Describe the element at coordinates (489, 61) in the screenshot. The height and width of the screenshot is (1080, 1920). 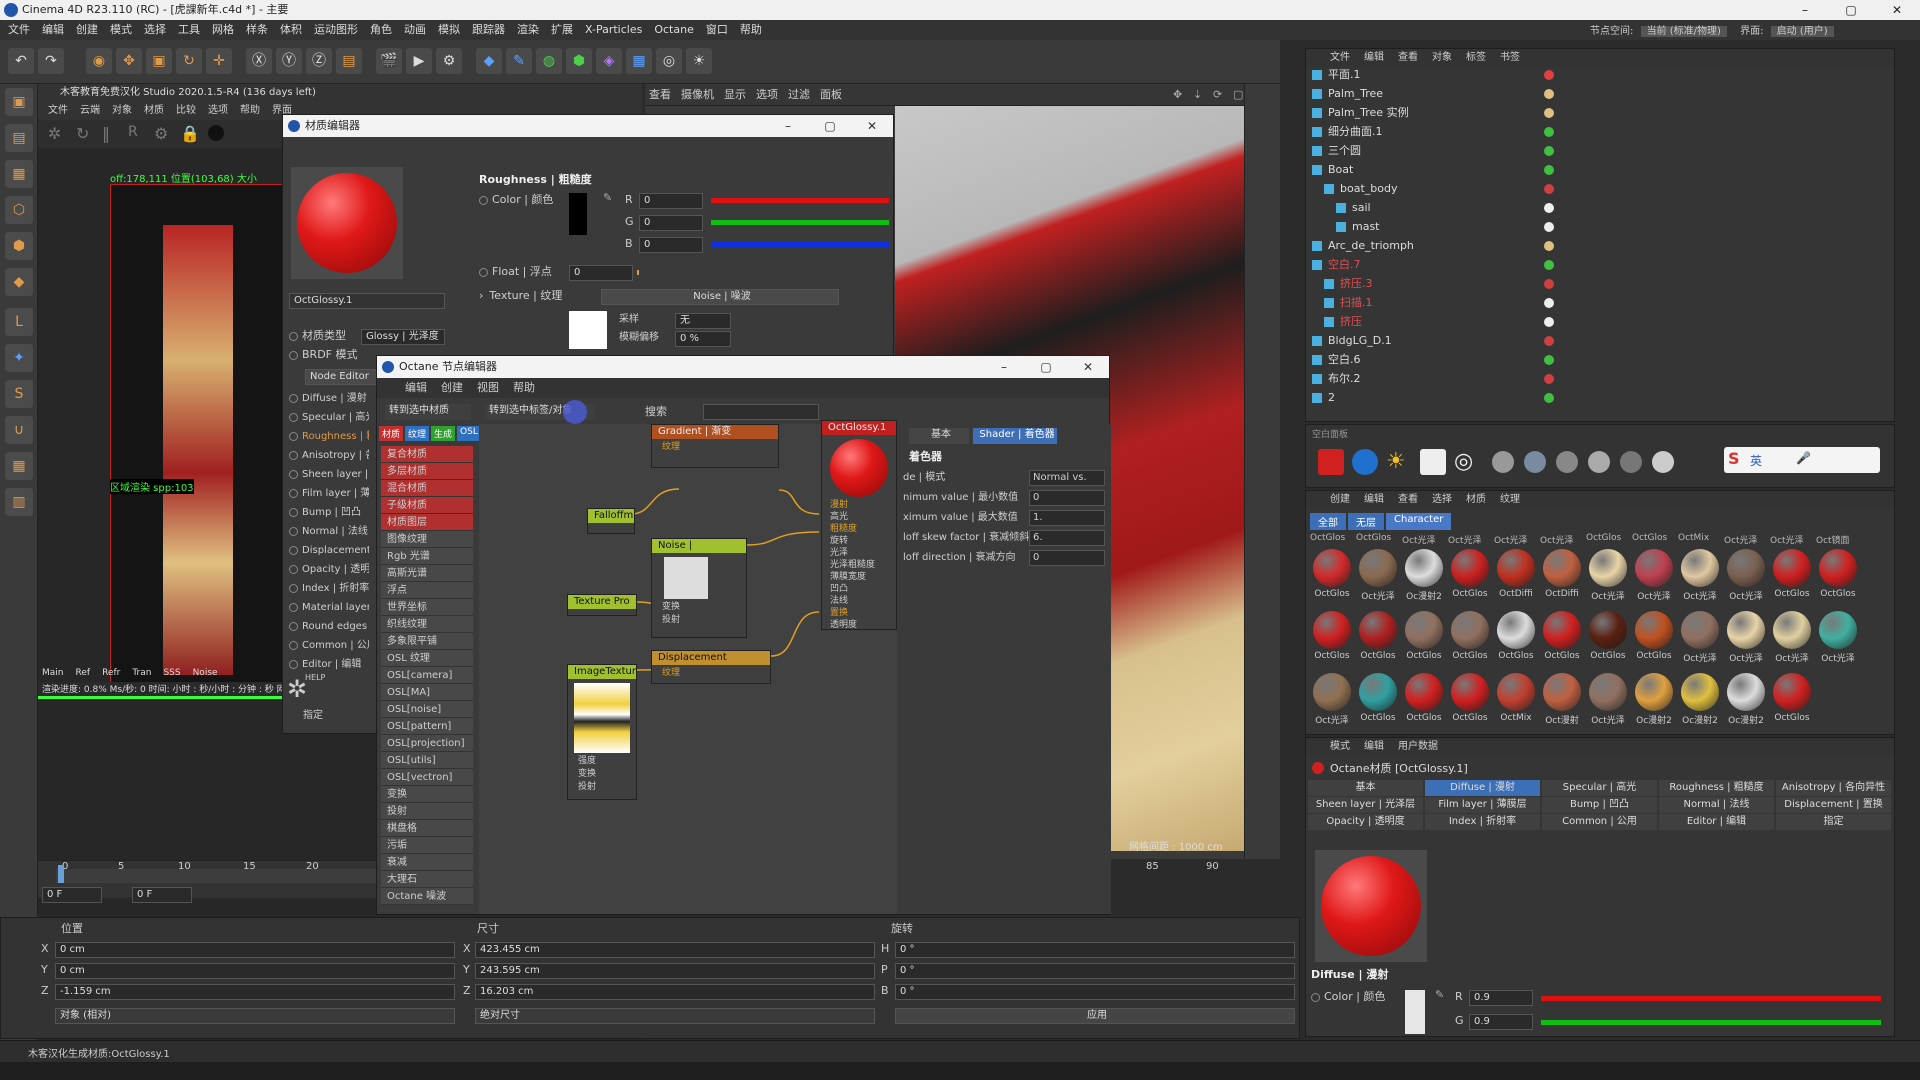
I see `cube-icon: ◆` at that location.